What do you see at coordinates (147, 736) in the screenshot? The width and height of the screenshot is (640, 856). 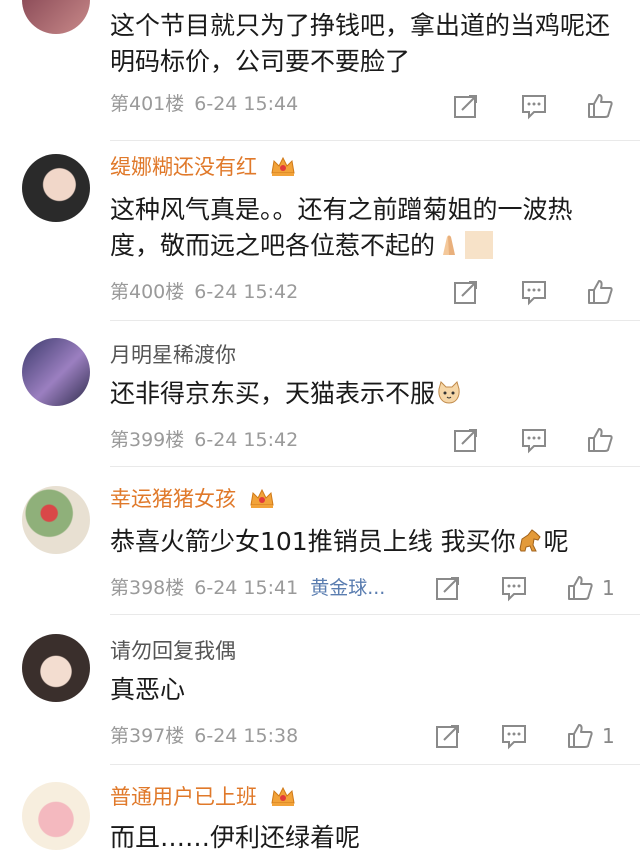 I see `floor-number: 第397楼` at bounding box center [147, 736].